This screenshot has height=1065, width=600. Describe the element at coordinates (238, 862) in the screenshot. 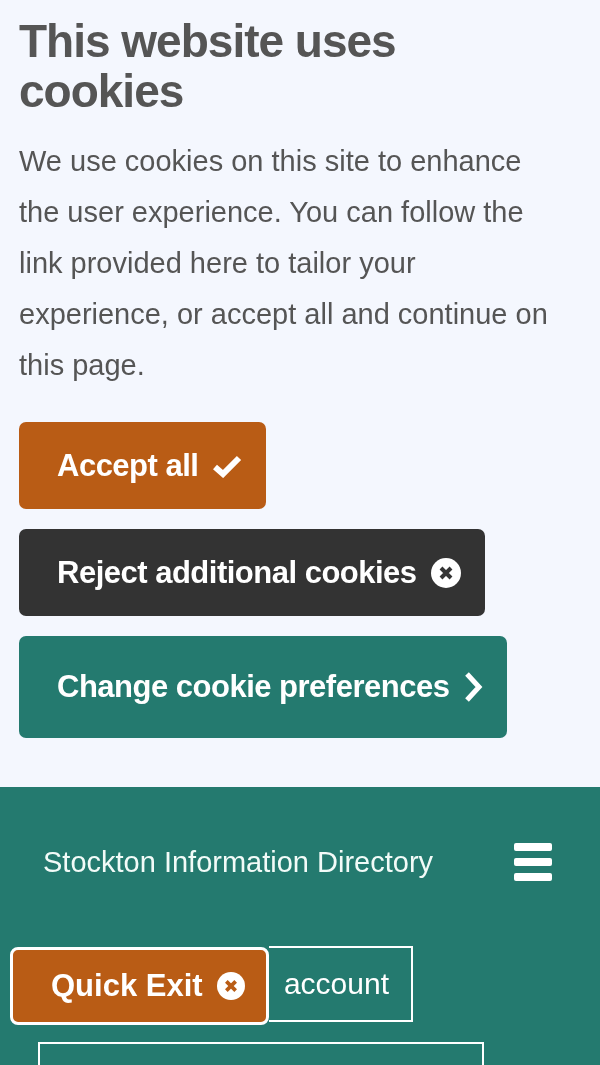

I see `site-name: Stockton Information Directory` at that location.